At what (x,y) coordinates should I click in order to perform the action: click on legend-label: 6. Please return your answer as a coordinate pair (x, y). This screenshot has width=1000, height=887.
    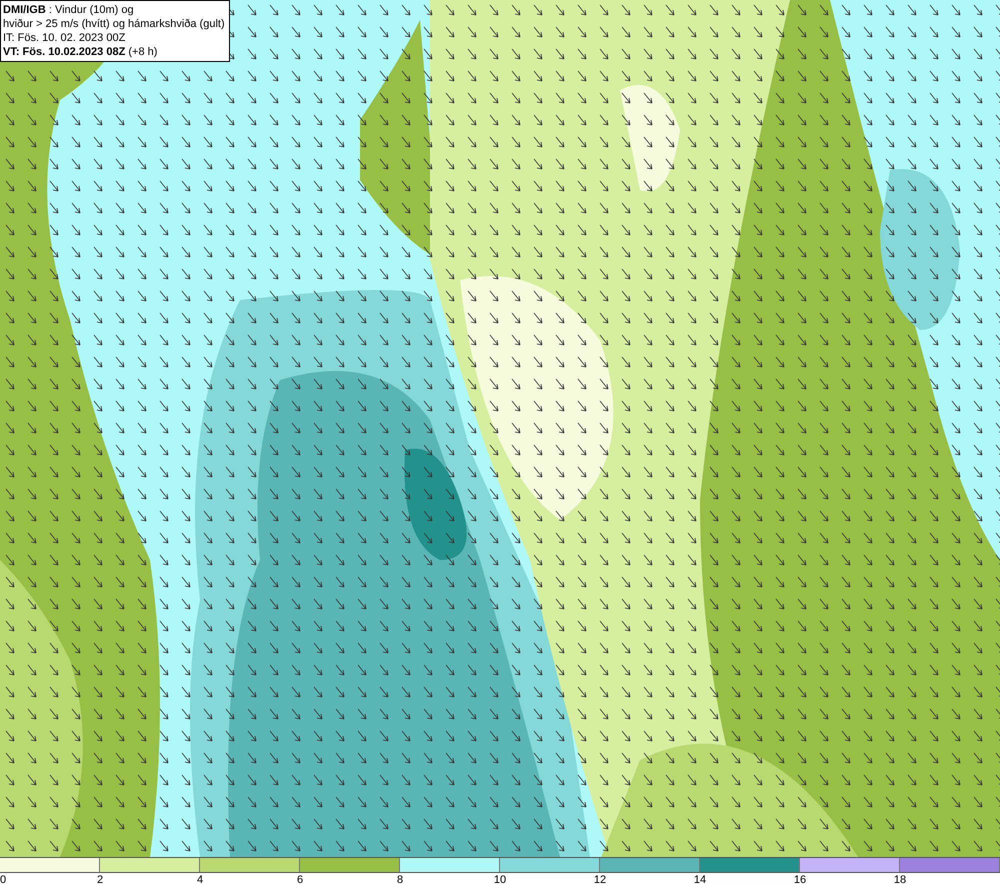
    Looking at the image, I should click on (300, 880).